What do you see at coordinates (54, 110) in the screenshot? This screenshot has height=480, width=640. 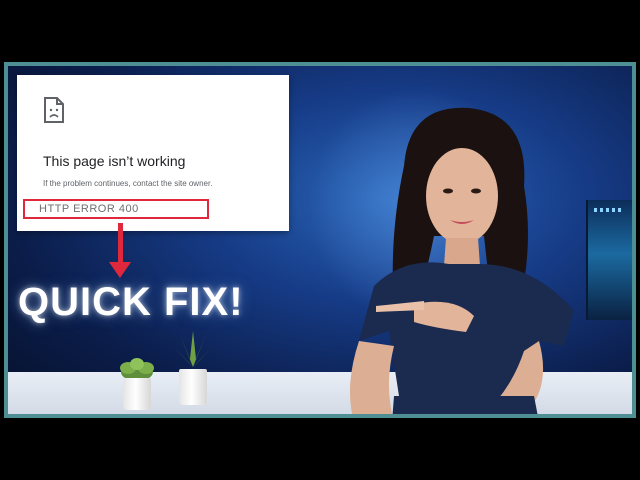 I see `sad-document-icon` at bounding box center [54, 110].